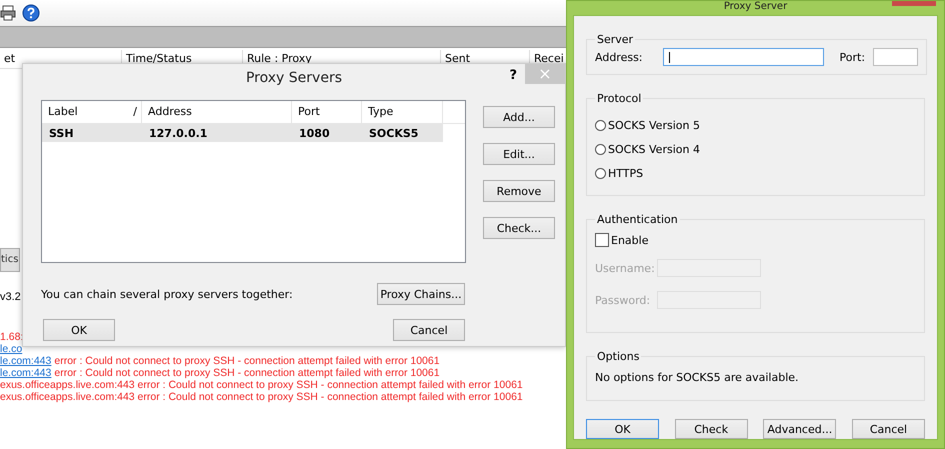  Describe the element at coordinates (519, 191) in the screenshot. I see `dialog-button: Remove` at that location.